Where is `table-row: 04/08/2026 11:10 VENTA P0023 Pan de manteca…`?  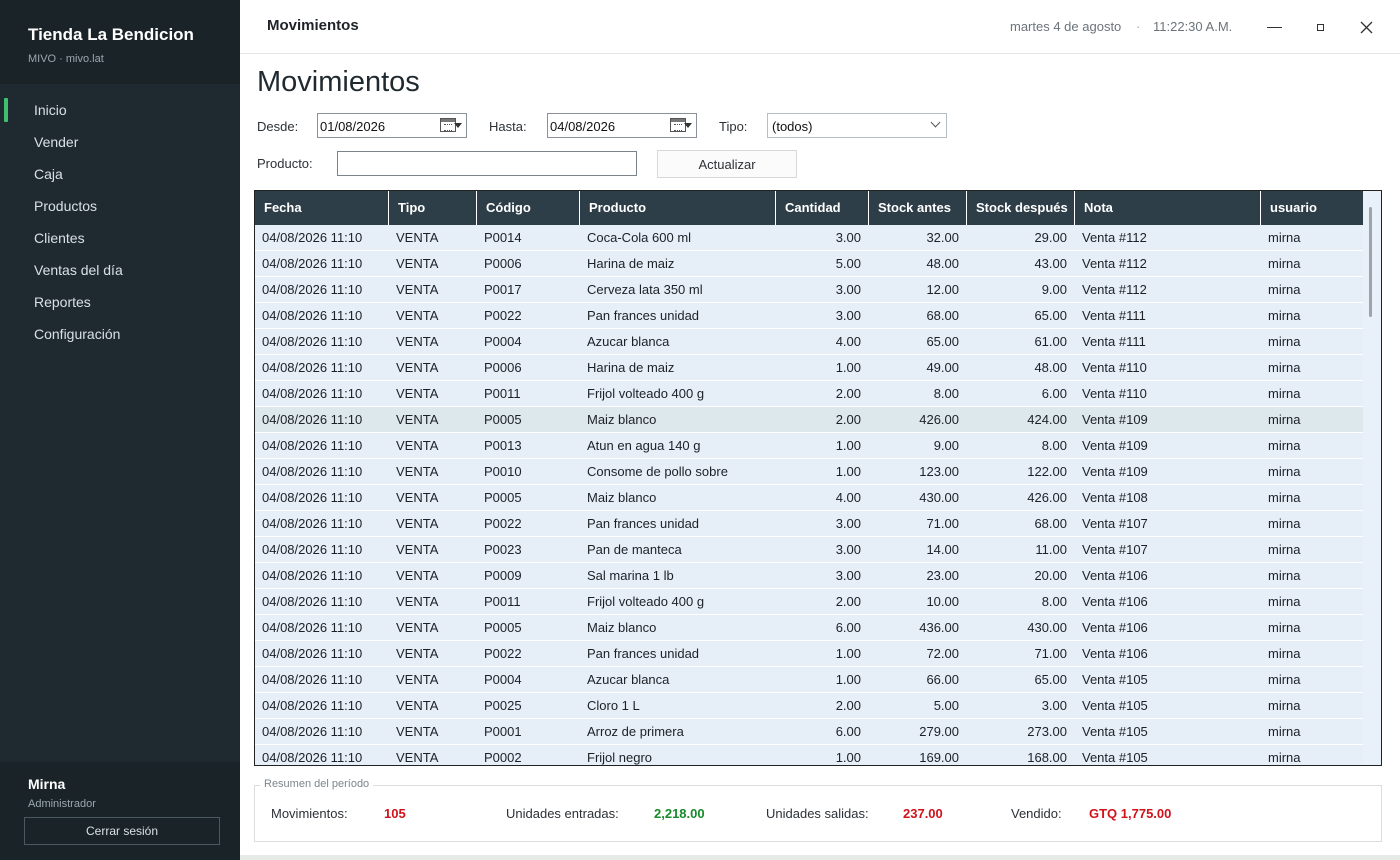 table-row: 04/08/2026 11:10 VENTA P0023 Pan de manteca… is located at coordinates (809, 550).